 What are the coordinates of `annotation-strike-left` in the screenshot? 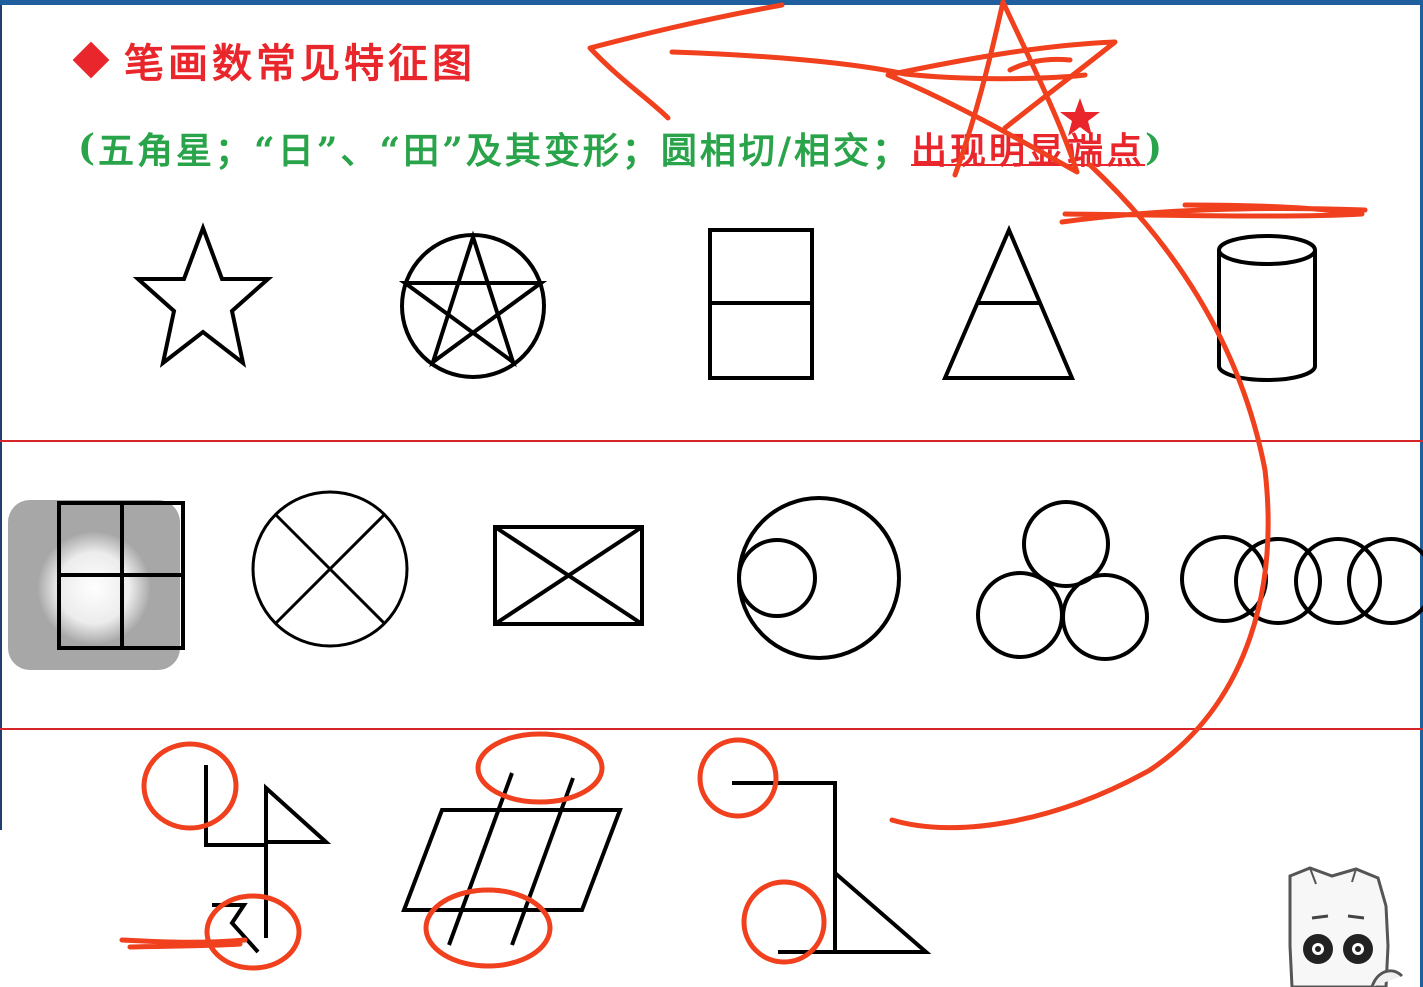 It's located at (183, 943).